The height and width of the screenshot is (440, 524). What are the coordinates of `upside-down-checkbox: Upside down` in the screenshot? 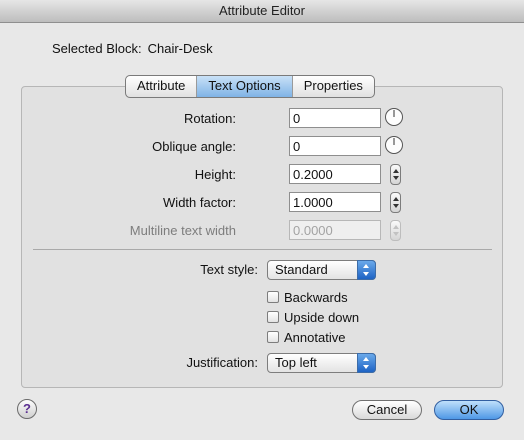 It's located at (313, 317).